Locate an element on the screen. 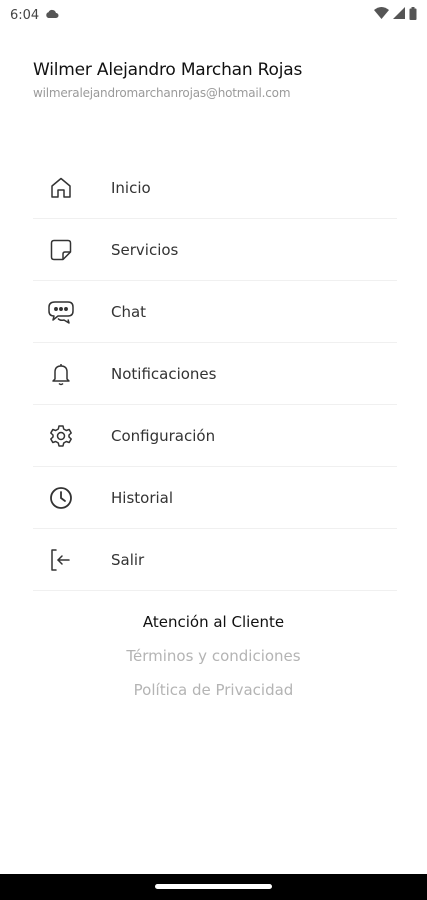 The image size is (427, 900). bell-icon is located at coordinates (61, 374).